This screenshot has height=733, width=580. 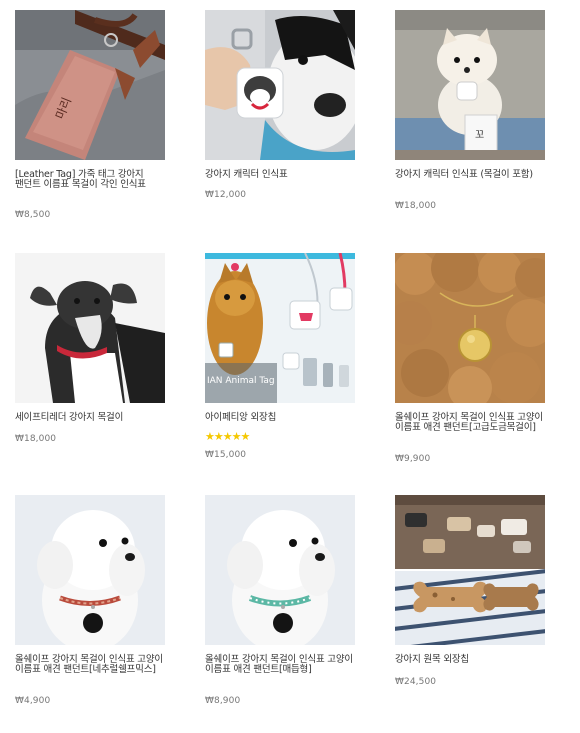 I want to click on image-caption: IAN Animal Tag, so click(x=241, y=381).